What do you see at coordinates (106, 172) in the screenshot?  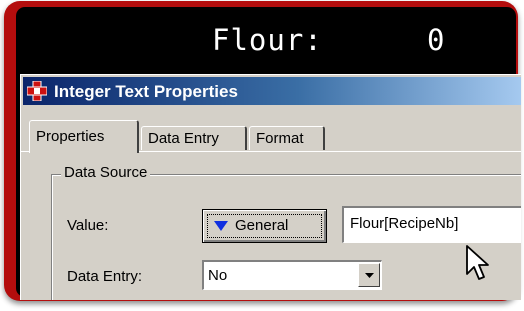 I see `group-legend: Data Source` at bounding box center [106, 172].